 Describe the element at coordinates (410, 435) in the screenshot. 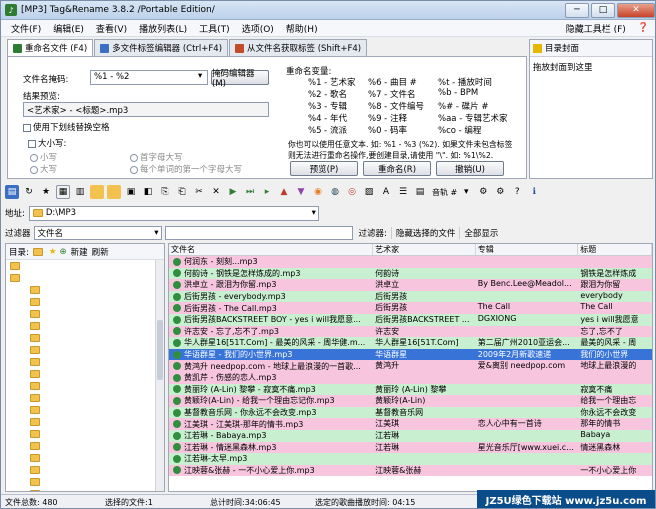

I see `table-row: 江若琳 - Babaya.mp3 江若琳 Babaya` at that location.